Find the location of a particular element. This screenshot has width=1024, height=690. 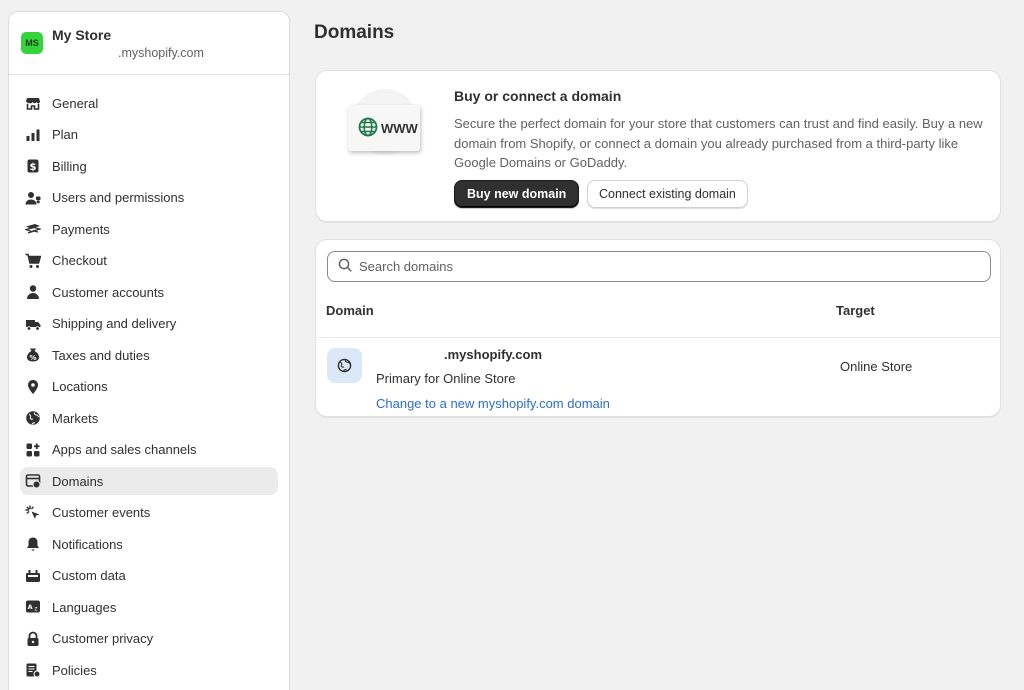

svg-text: z is located at coordinates (35, 609).